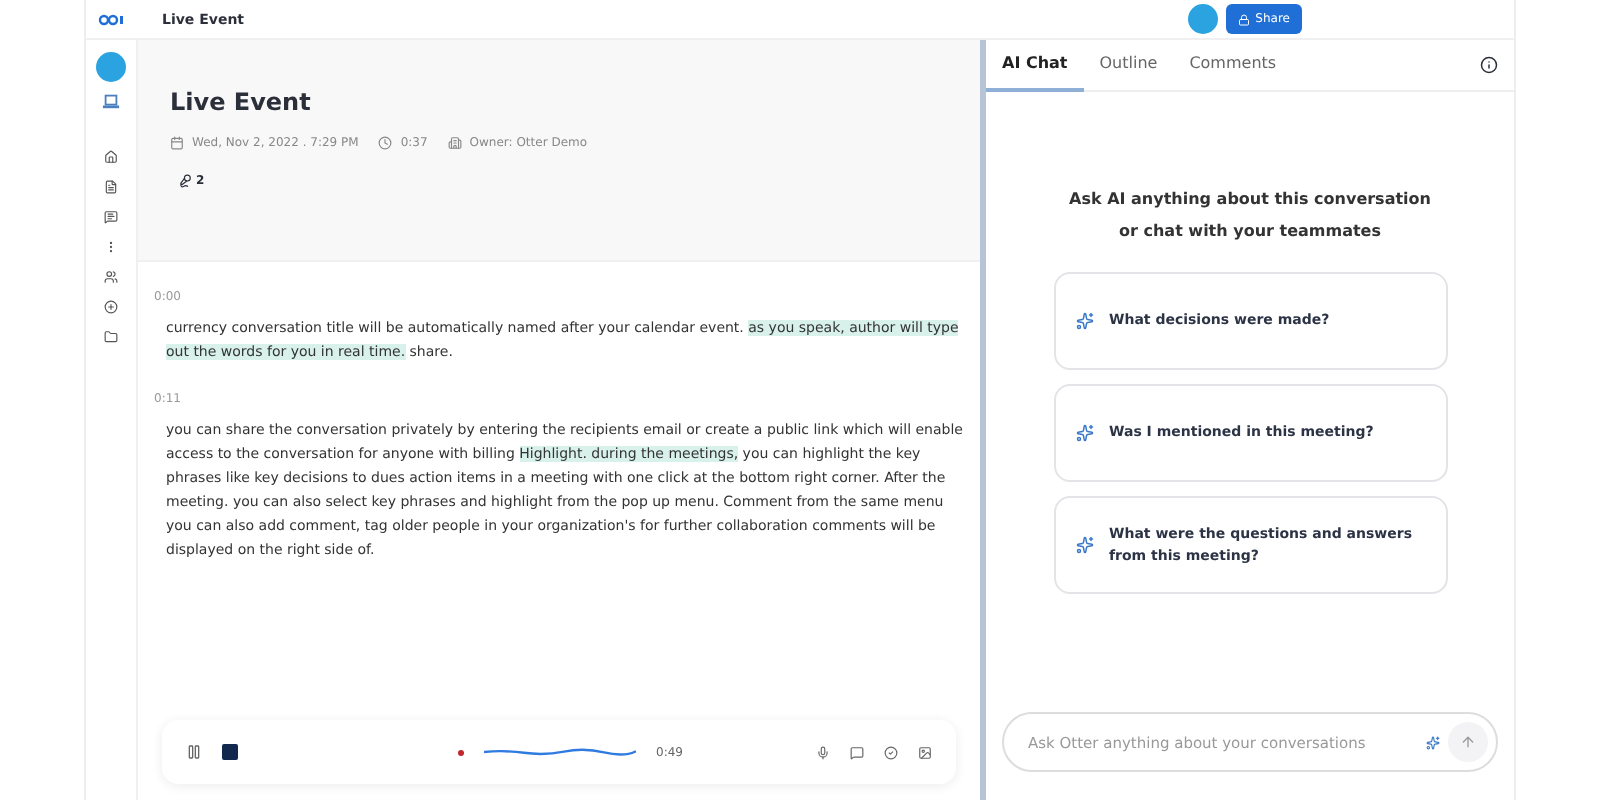 The height and width of the screenshot is (800, 1600). Describe the element at coordinates (111, 157) in the screenshot. I see `home-icon` at that location.